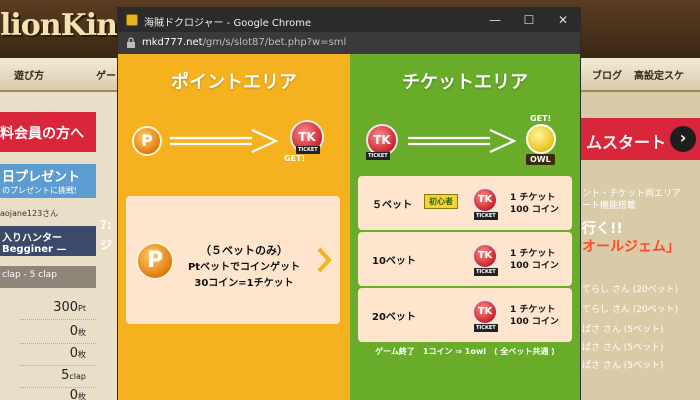  Describe the element at coordinates (58, 378) in the screenshot. I see `stat-row: 5clap` at that location.